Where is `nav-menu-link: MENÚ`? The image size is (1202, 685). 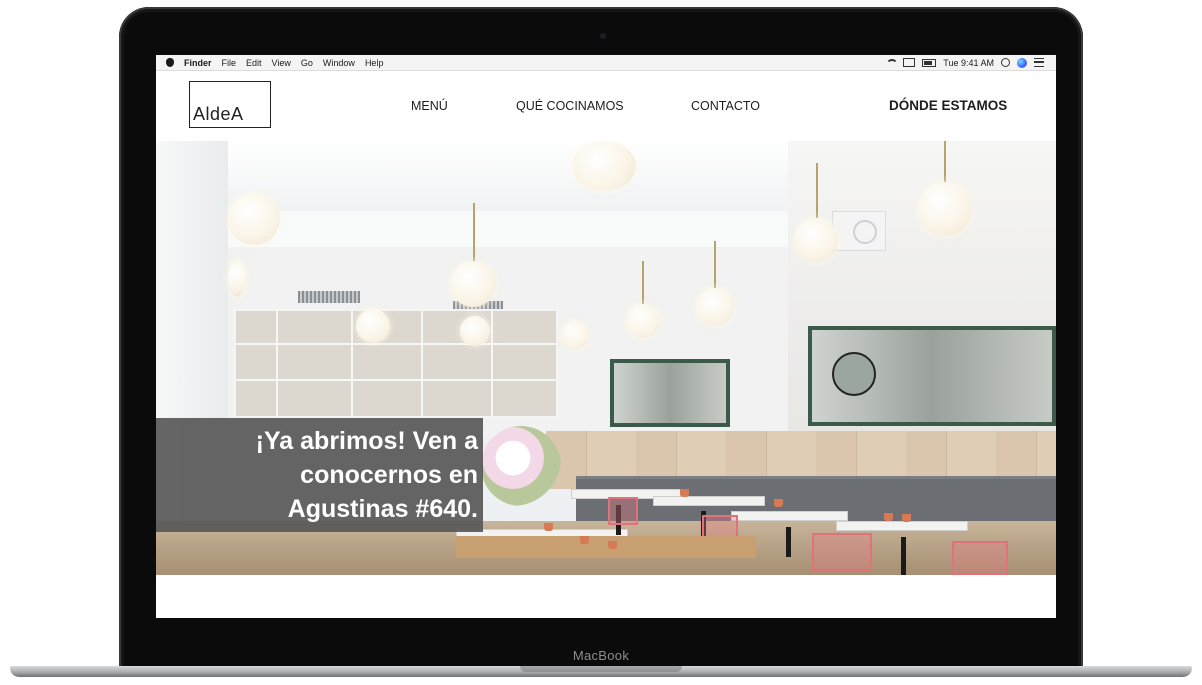
nav-menu-link: MENÚ is located at coordinates (429, 106).